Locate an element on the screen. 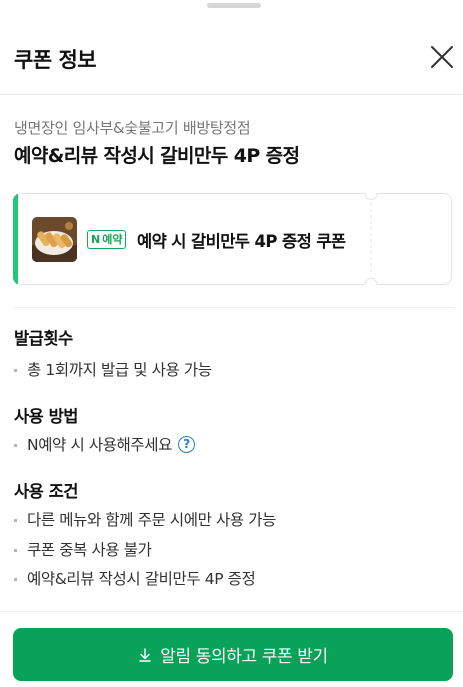  get-coupon-button: 알림 동의하고 쿠폰 받기 is located at coordinates (233, 654).